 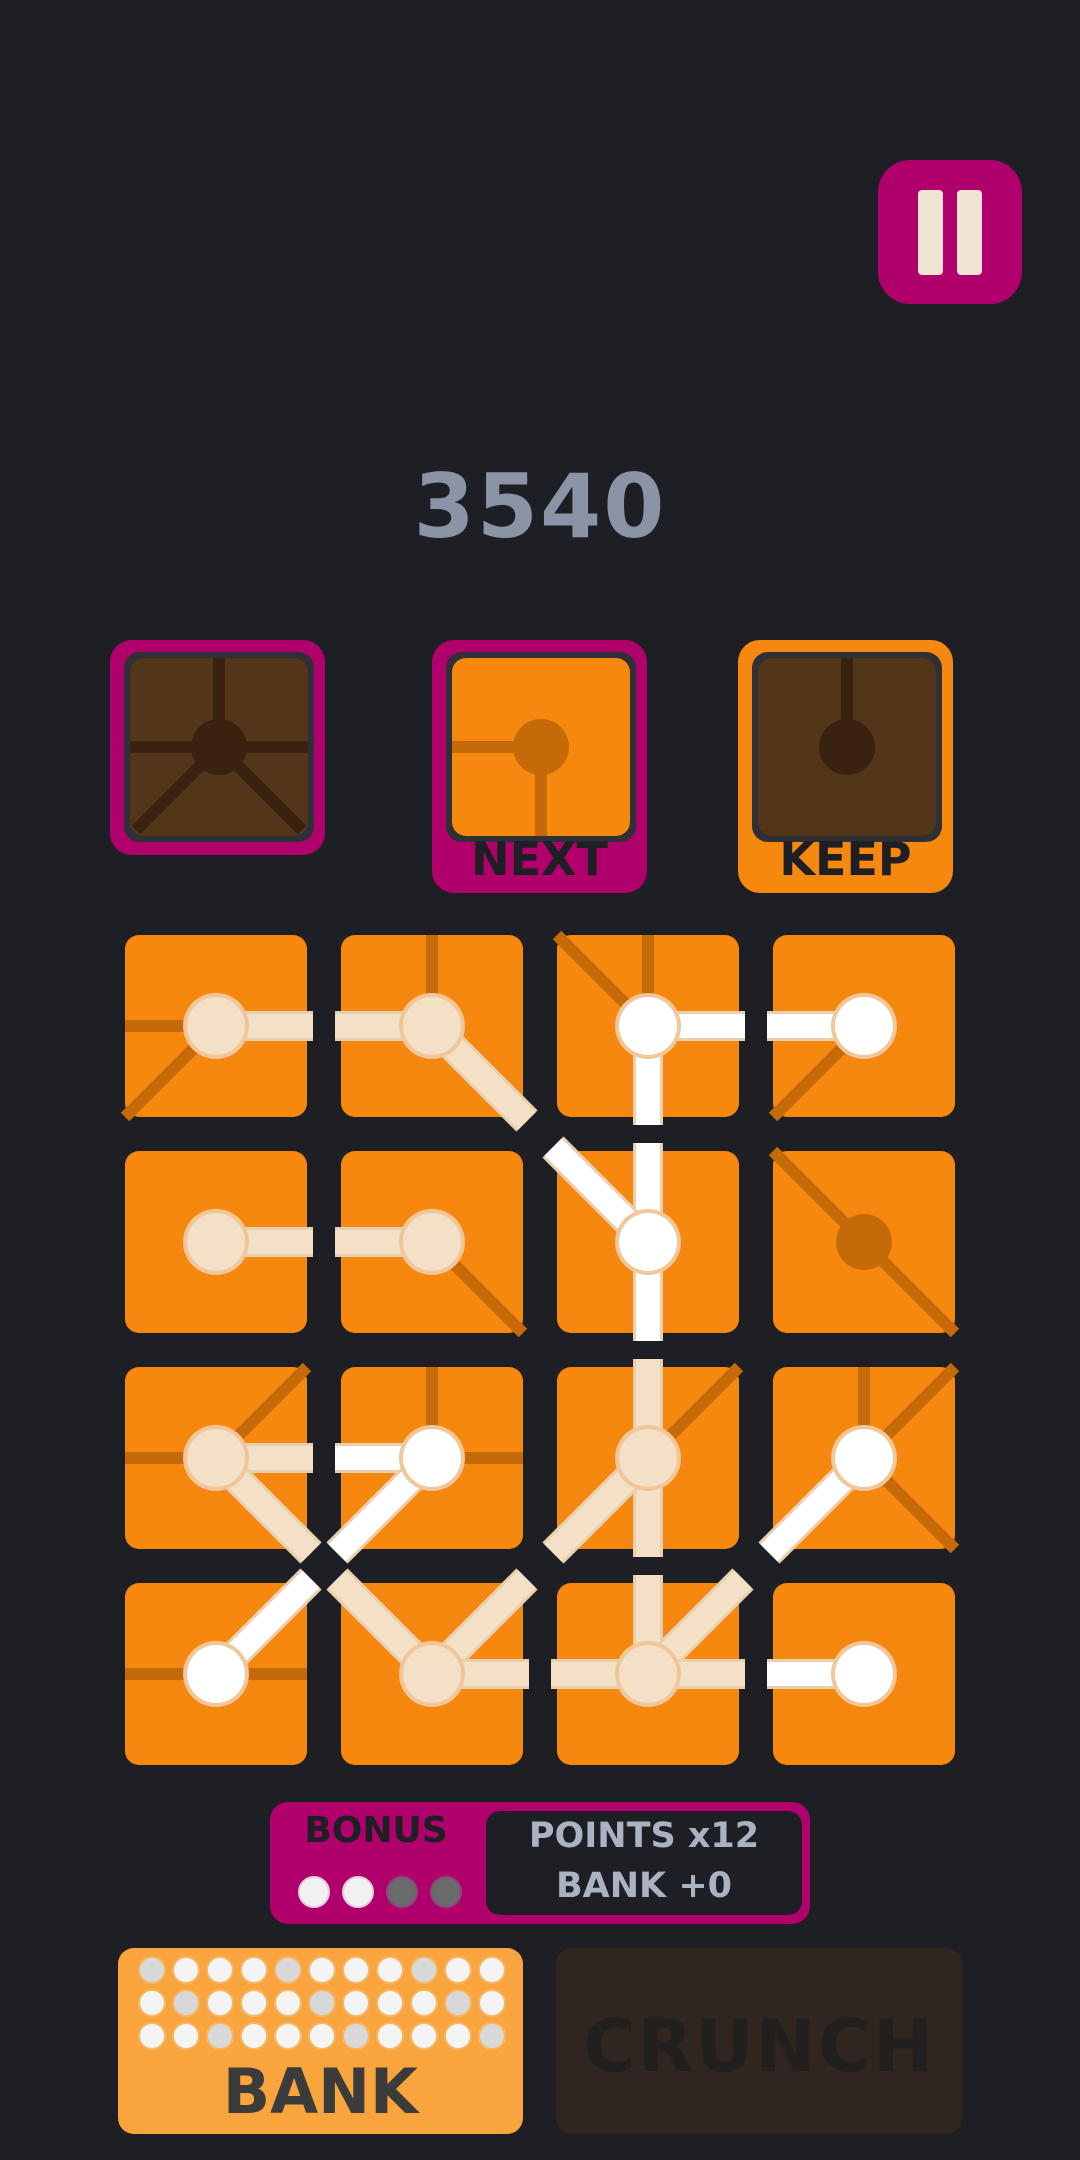 What do you see at coordinates (930, 232) in the screenshot?
I see `pause-icon-bar-left` at bounding box center [930, 232].